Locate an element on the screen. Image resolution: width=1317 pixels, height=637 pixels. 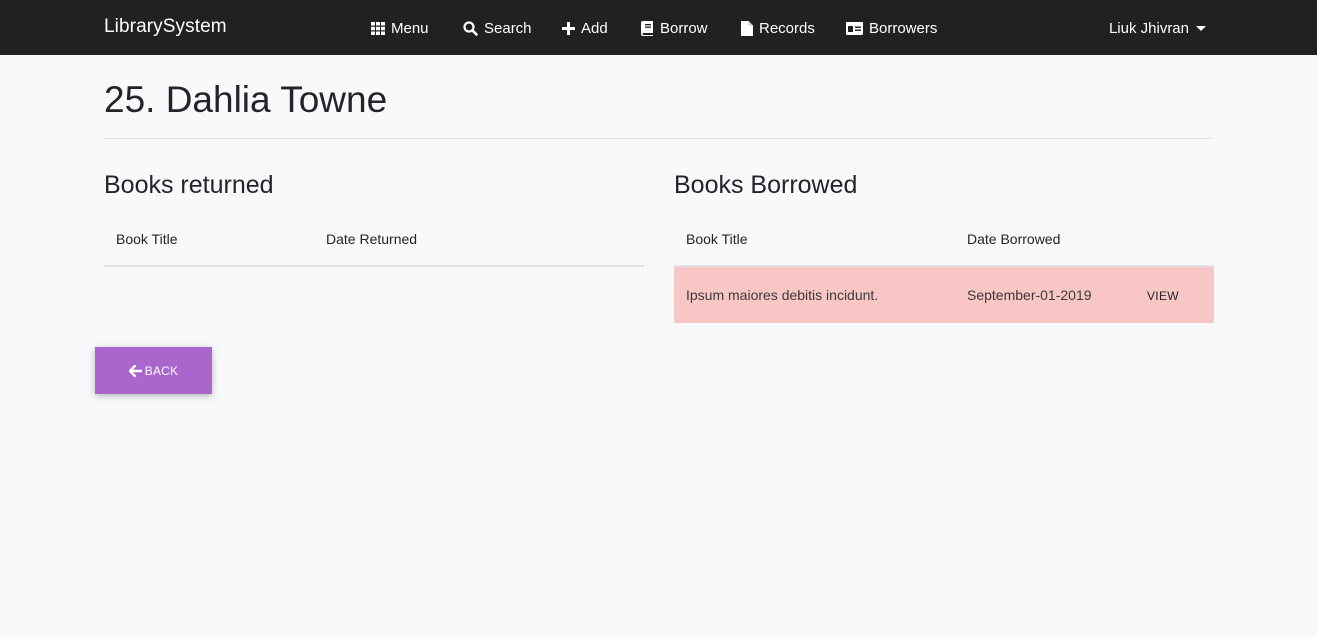
table-header-row: Book Title Date Returned is located at coordinates (374, 239).